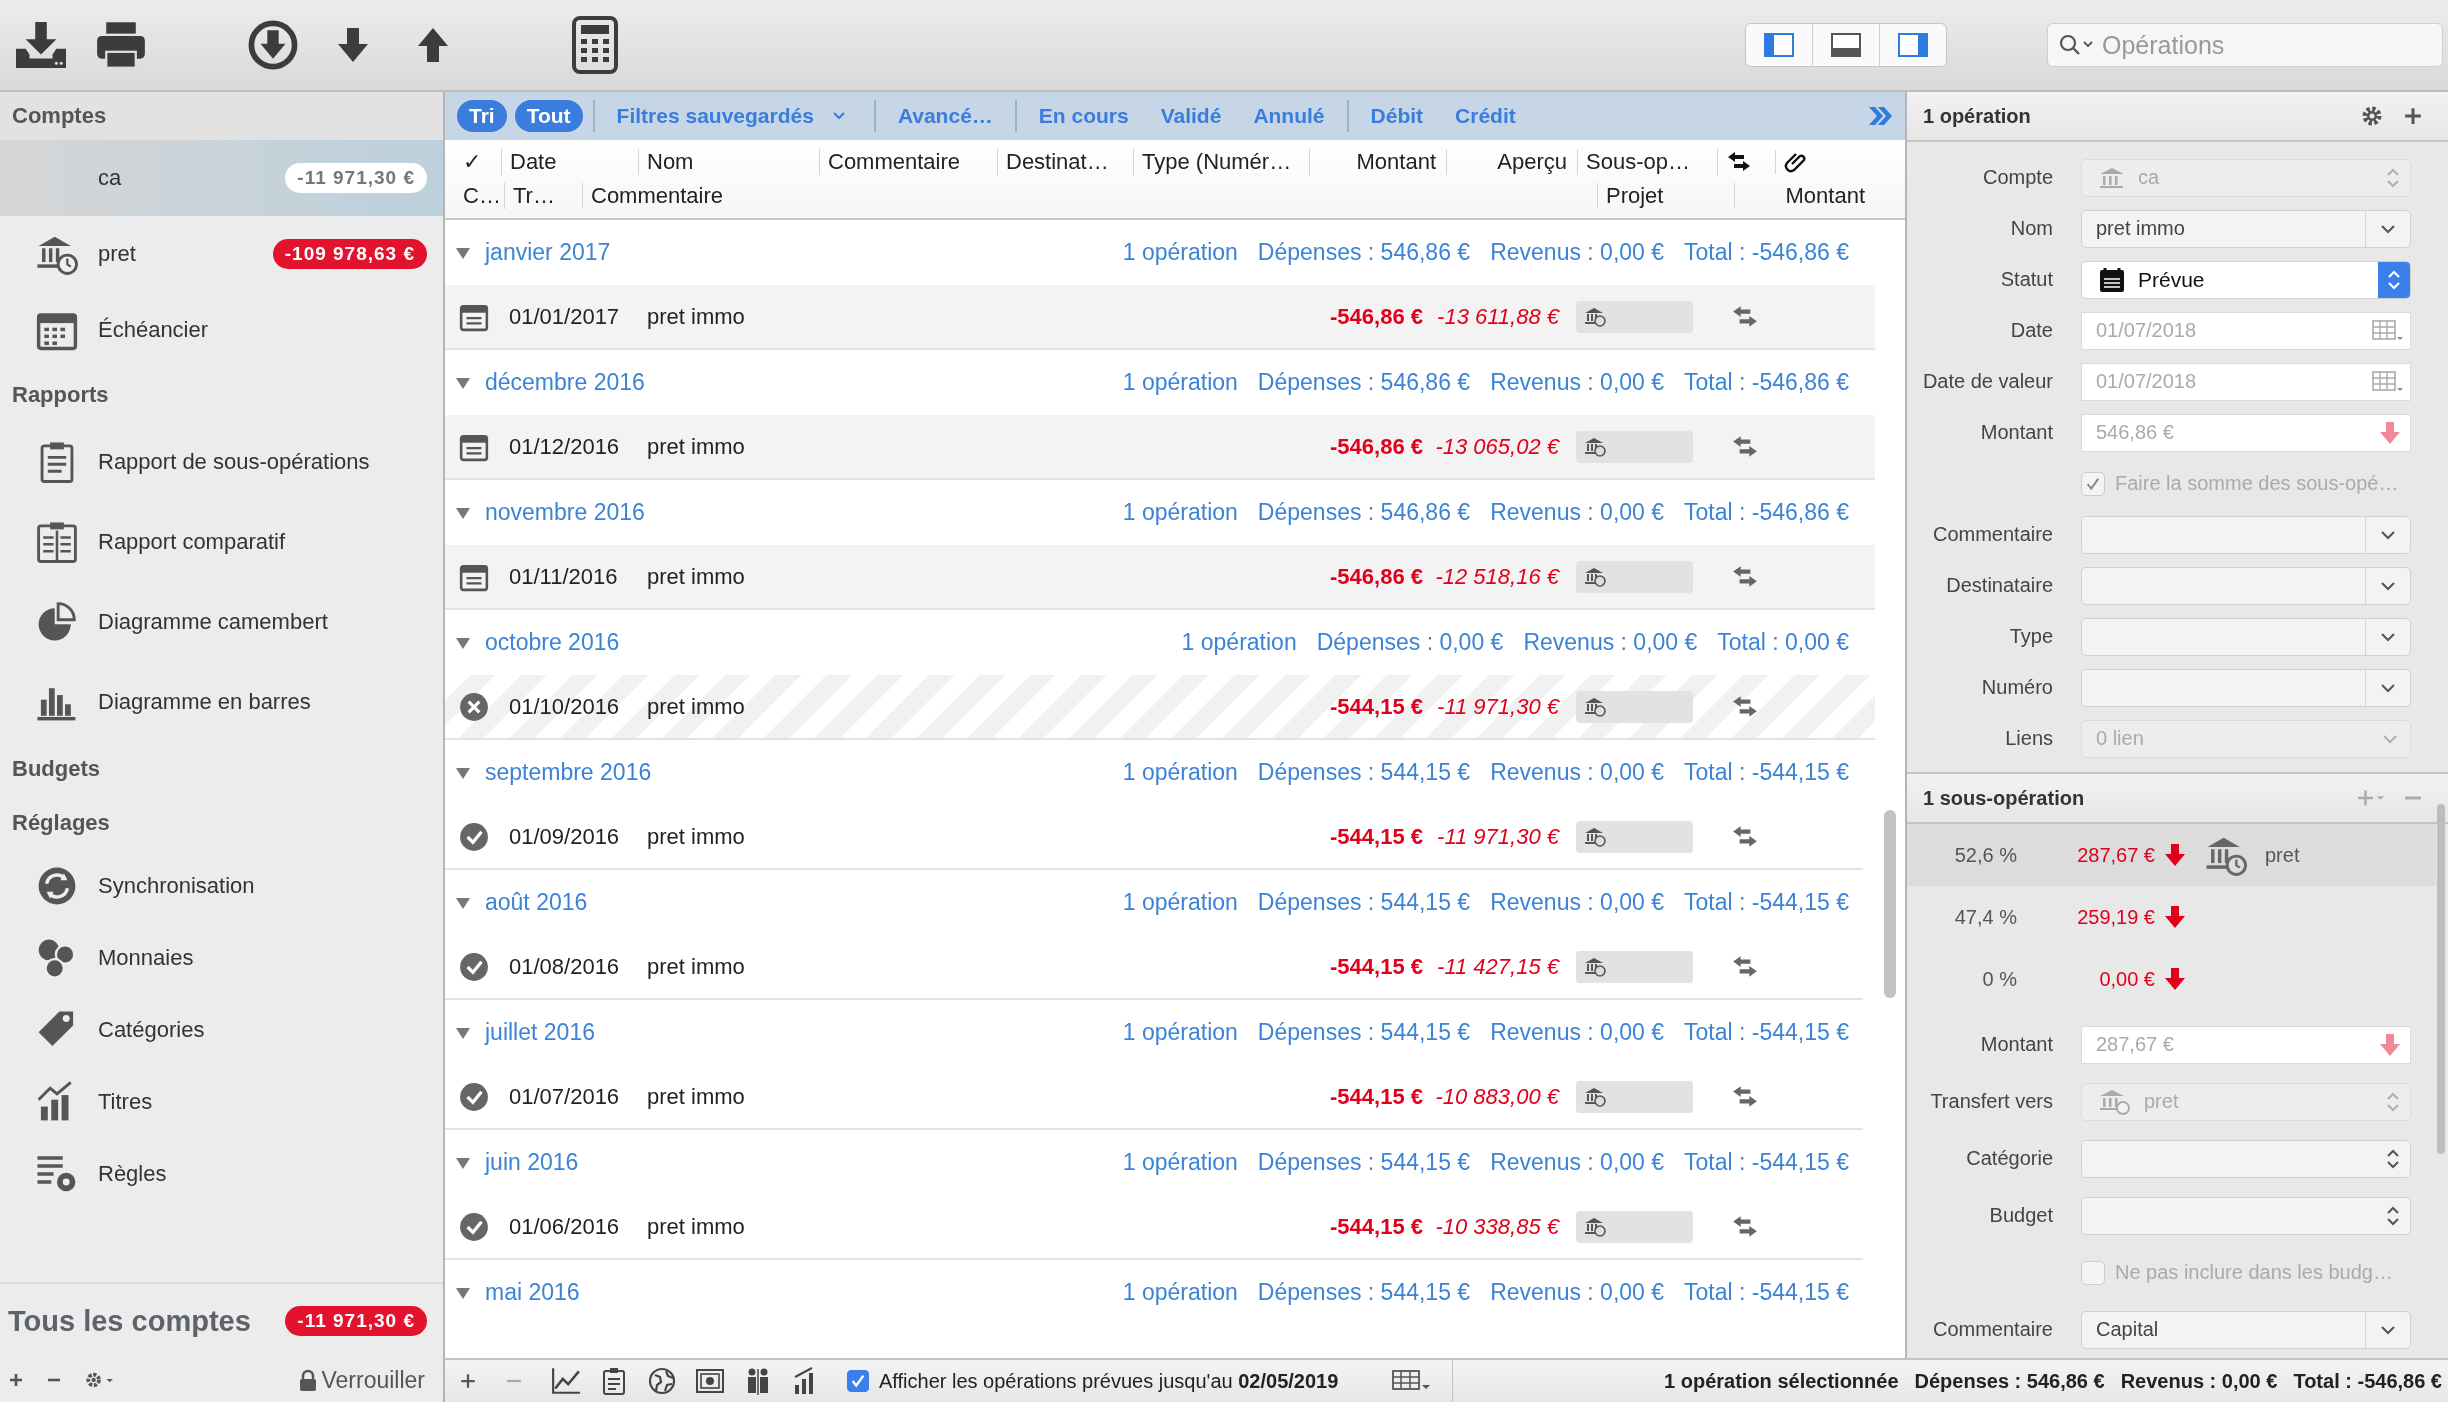 The height and width of the screenshot is (1402, 2448). I want to click on lock-button: Verrouiller, so click(362, 1380).